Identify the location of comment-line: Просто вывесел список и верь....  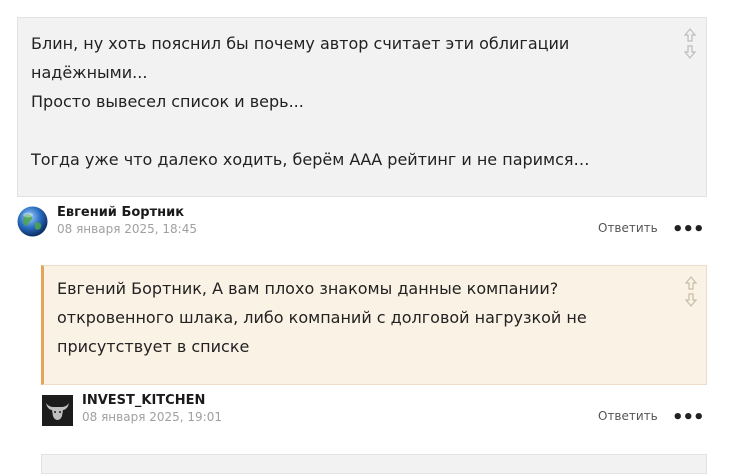
(167, 101).